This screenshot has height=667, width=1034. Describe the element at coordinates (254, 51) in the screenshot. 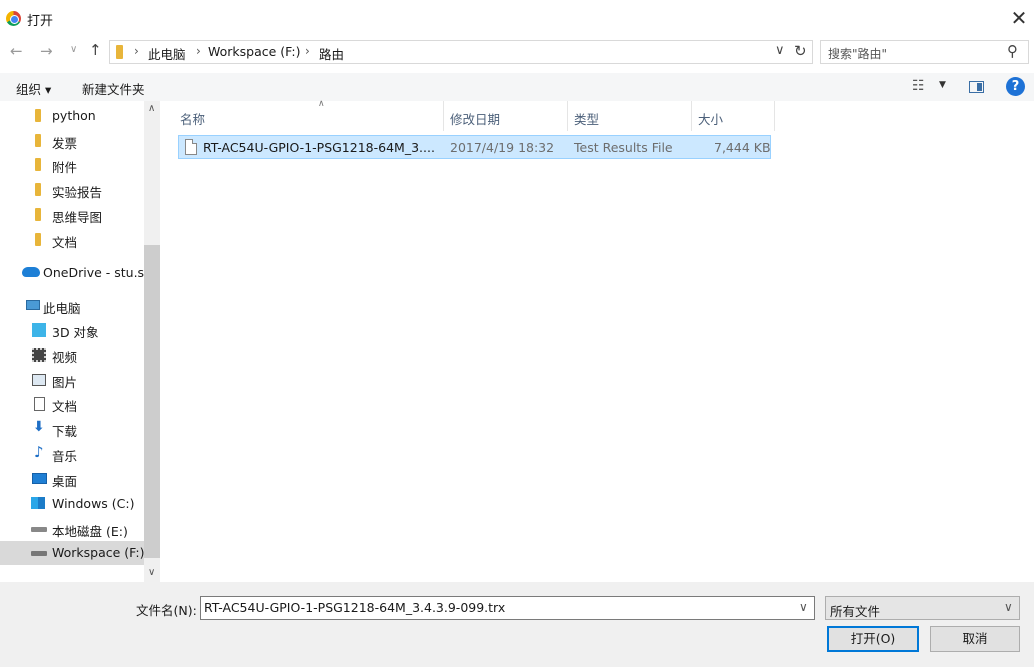

I see `breadcrumb-workspace: Workspace (F:)` at that location.